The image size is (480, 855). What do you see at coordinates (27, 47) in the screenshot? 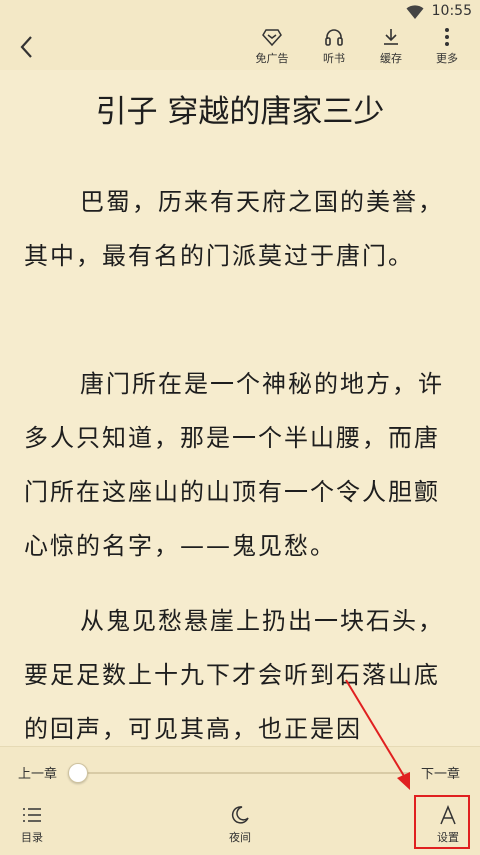
I see `back-arrow-icon` at bounding box center [27, 47].